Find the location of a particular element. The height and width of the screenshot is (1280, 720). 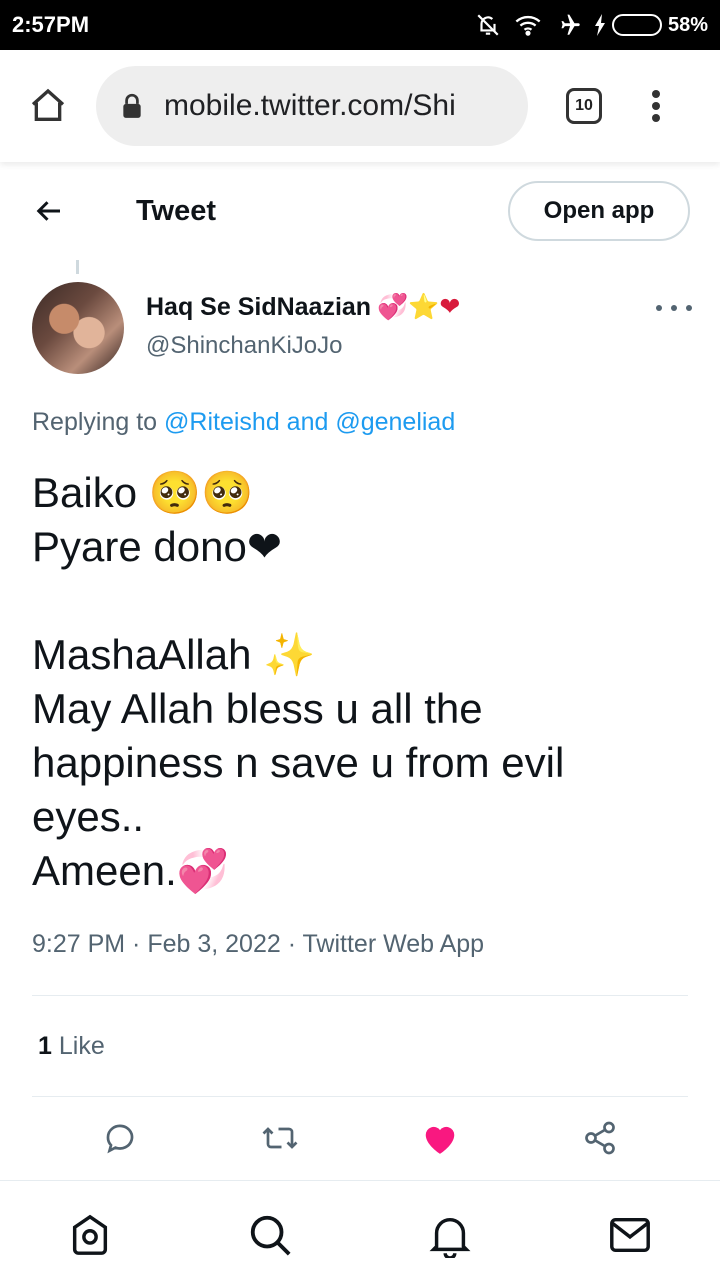

more-options-button is located at coordinates (674, 308).